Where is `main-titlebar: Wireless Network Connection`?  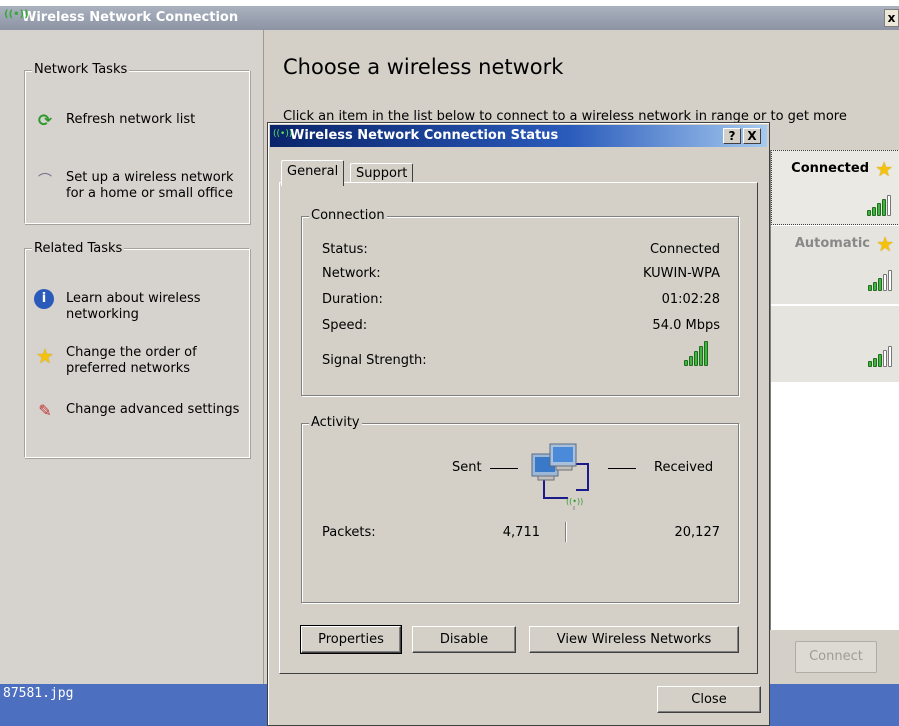 main-titlebar: Wireless Network Connection is located at coordinates (449, 18).